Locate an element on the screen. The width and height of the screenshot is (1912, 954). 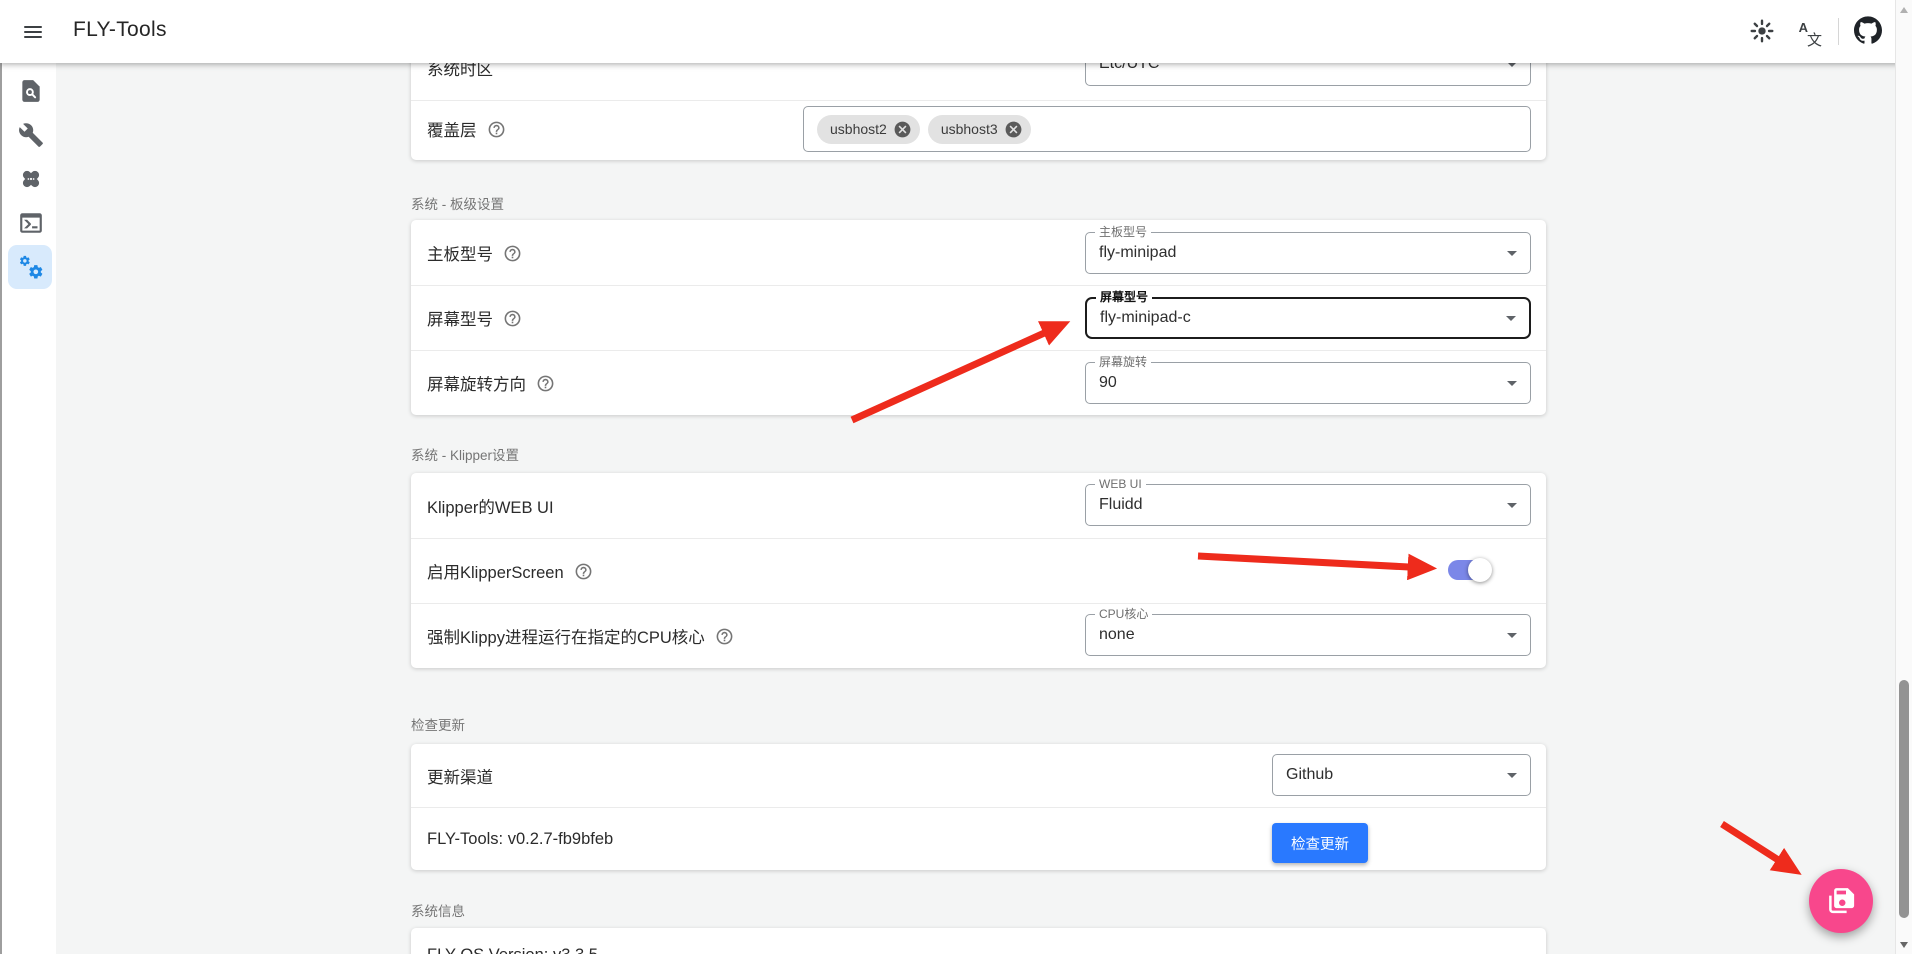
brightness-icon is located at coordinates (1762, 32).